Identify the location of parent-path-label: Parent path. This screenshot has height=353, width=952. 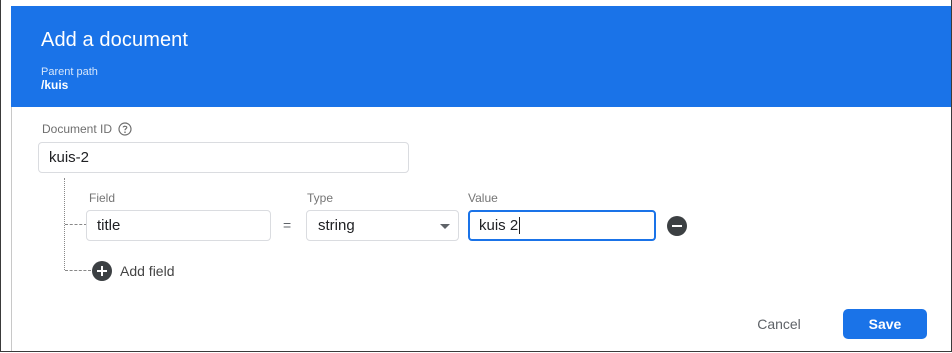
(69, 72).